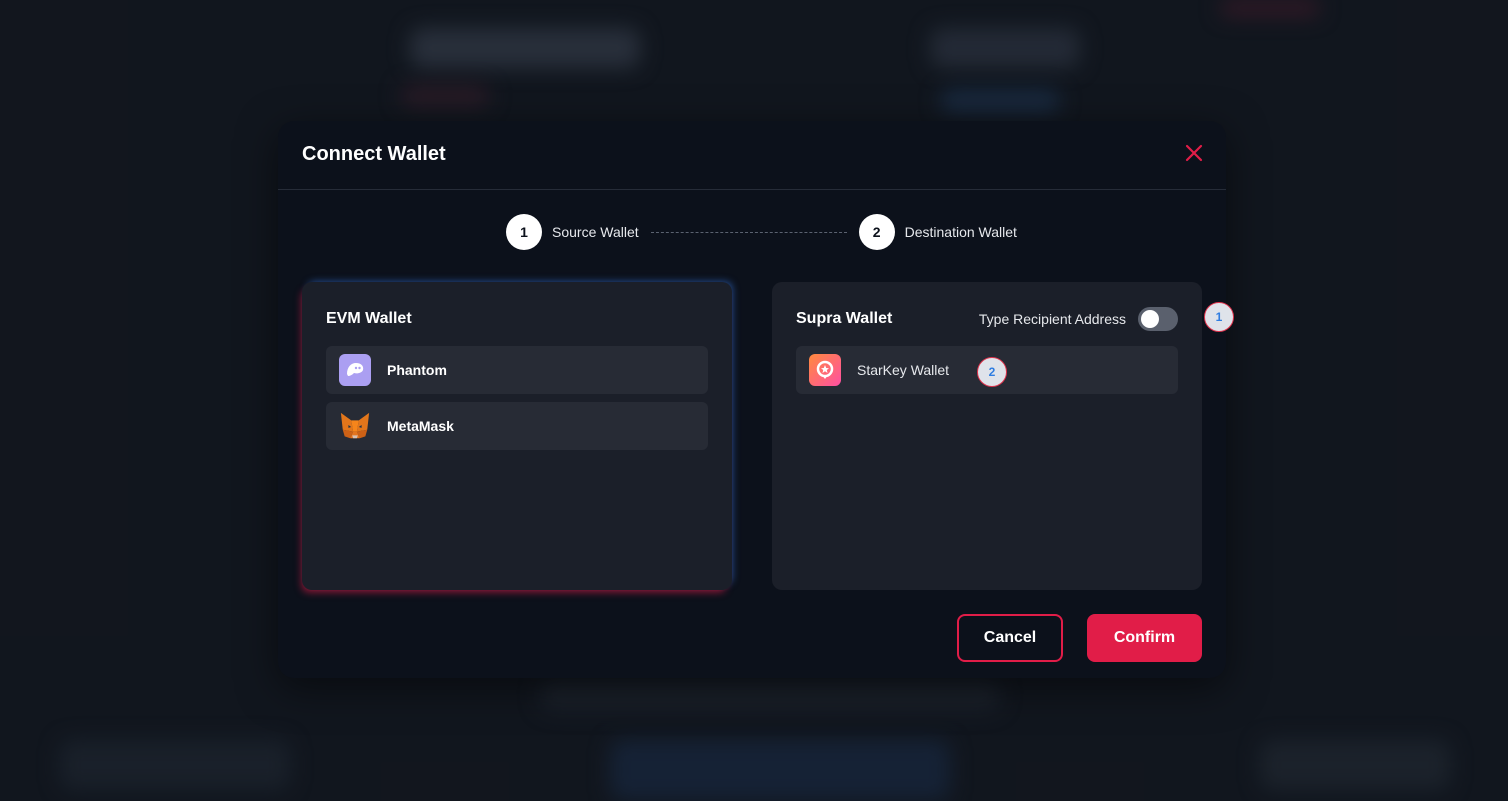 The image size is (1508, 801). What do you see at coordinates (417, 370) in the screenshot?
I see `wallet-name: Phantom` at bounding box center [417, 370].